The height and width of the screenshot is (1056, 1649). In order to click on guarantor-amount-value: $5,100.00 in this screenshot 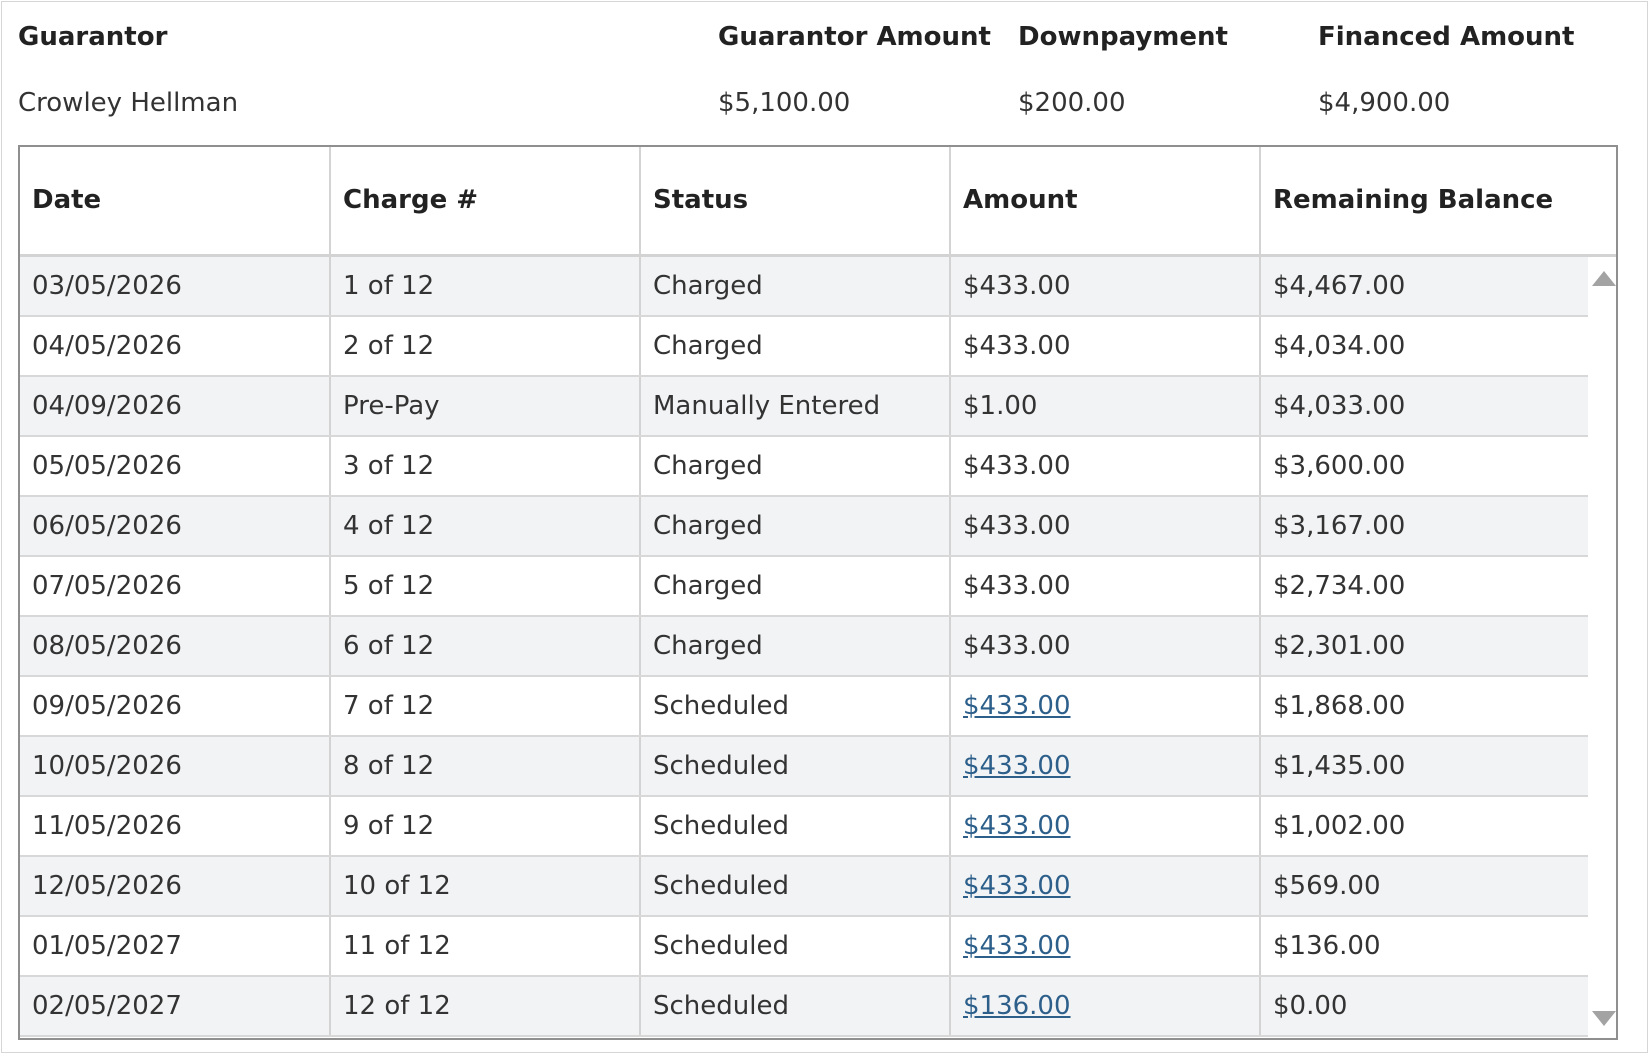, I will do `click(784, 103)`.